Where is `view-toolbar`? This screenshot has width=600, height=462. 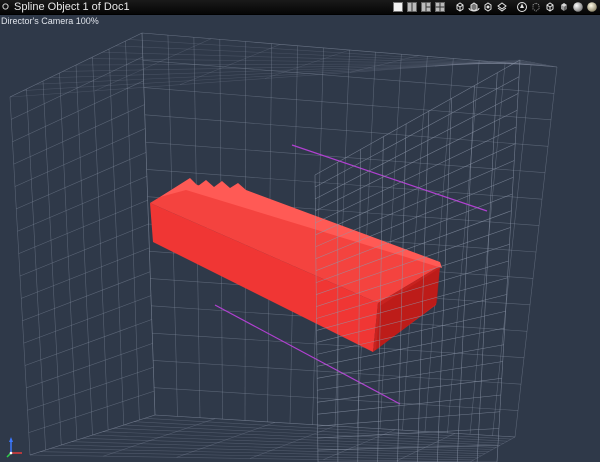
view-toolbar is located at coordinates (495, 7).